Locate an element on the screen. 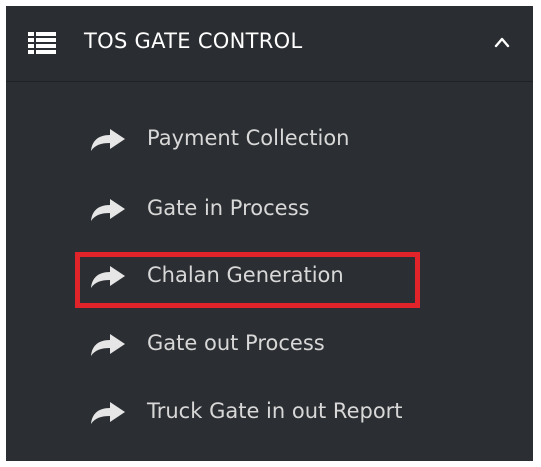 The image size is (541, 467). menu-item-truck-gate-in-out-report: Truck Gate in out Report is located at coordinates (270, 413).